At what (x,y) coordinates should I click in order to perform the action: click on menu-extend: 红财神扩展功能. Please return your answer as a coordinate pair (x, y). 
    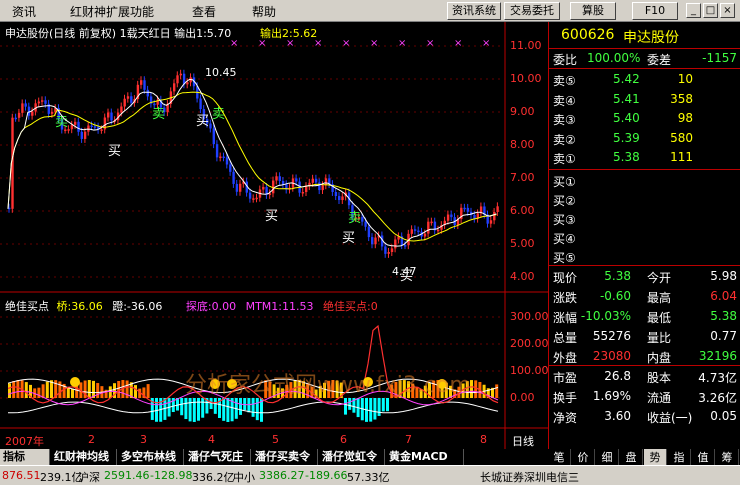
    Looking at the image, I should click on (112, 11).